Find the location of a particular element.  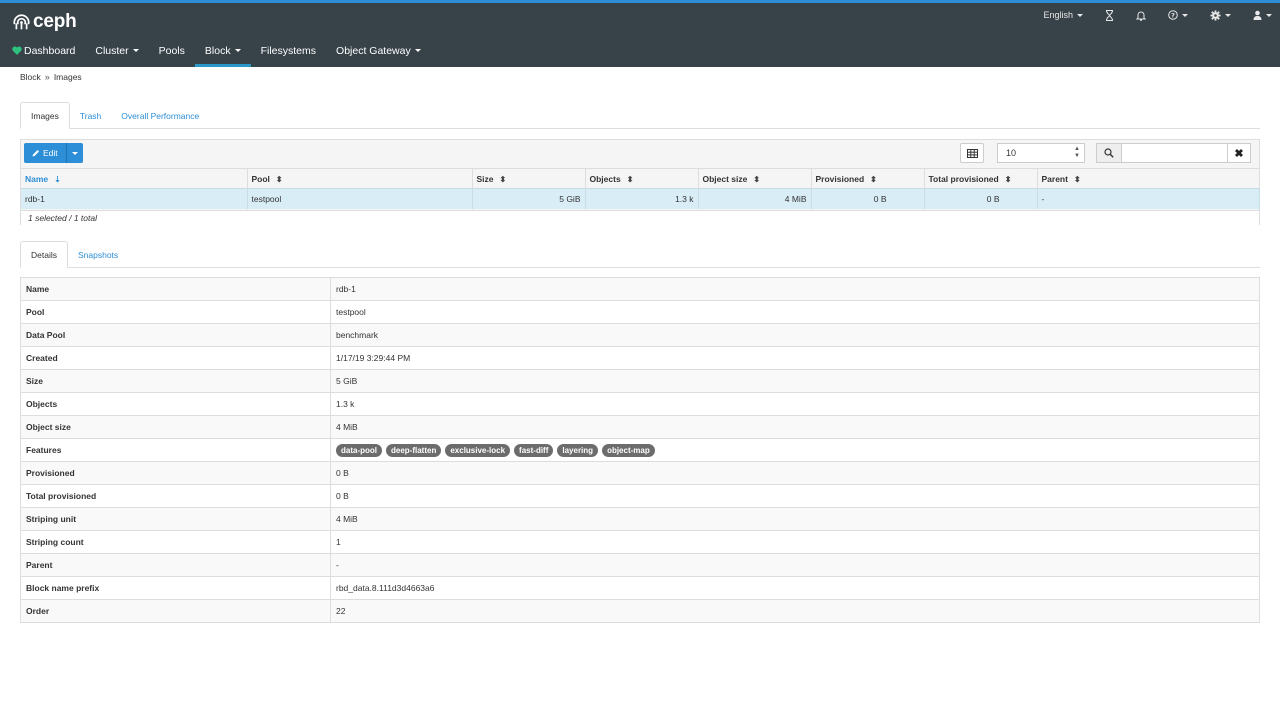

tasks-button is located at coordinates (1109, 15).